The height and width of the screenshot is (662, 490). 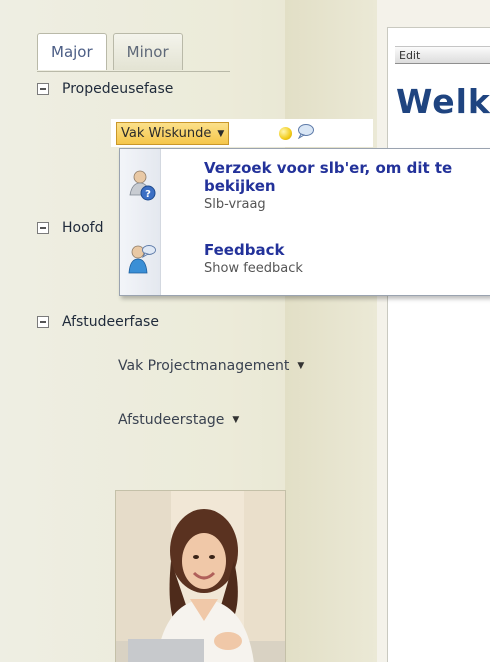 I want to click on course-vak-wiskunde: Vak Wiskunde ▼, so click(x=173, y=133).